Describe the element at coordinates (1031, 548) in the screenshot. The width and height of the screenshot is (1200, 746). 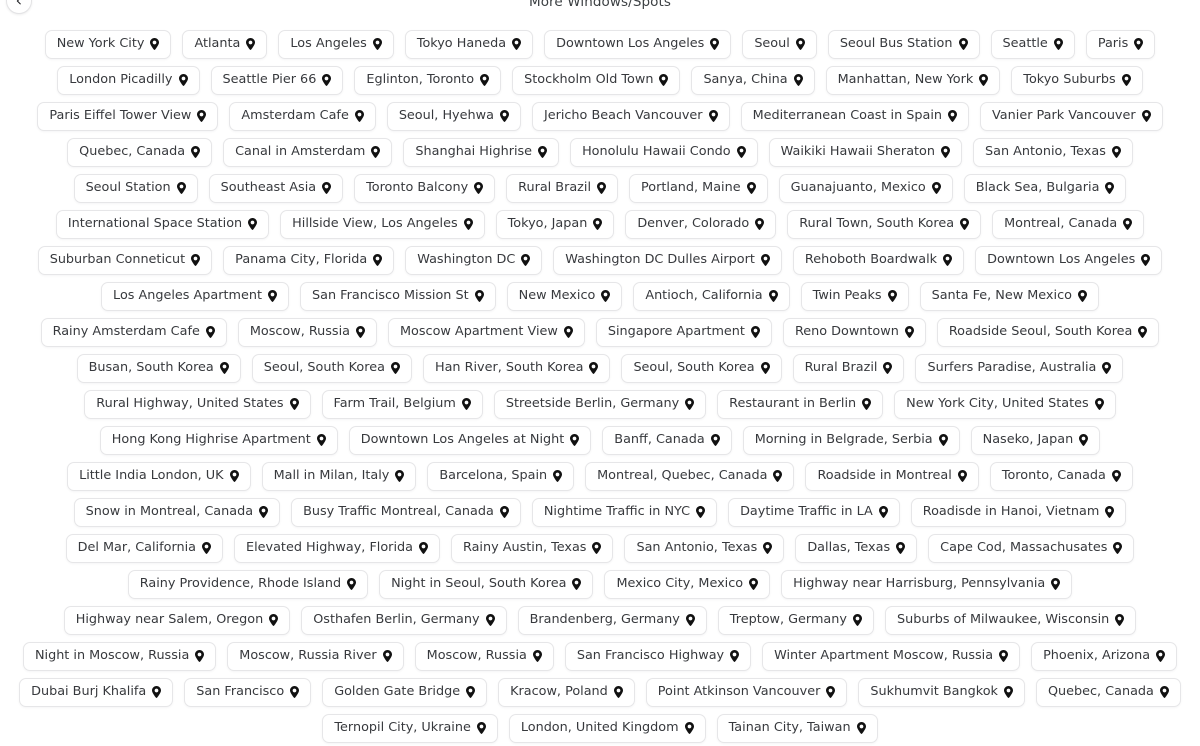
I see `spot-pill: Cape Cod, Massachusates` at that location.